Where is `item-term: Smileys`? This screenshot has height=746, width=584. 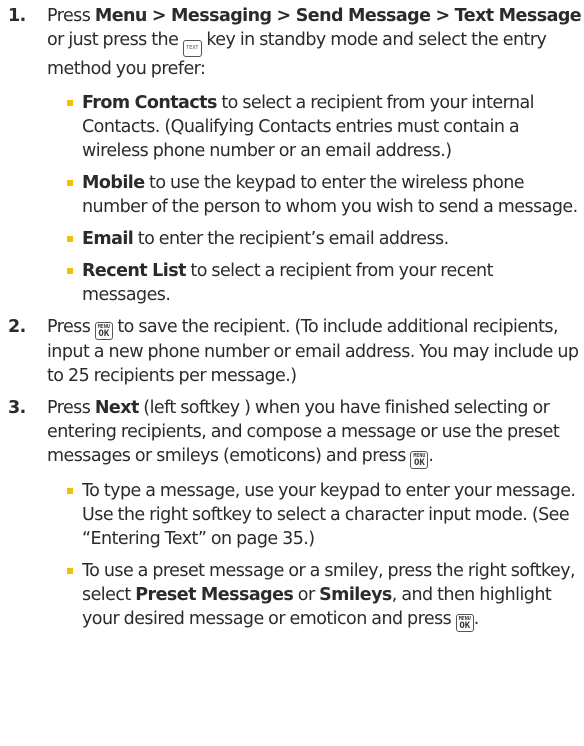 item-term: Smileys is located at coordinates (355, 595).